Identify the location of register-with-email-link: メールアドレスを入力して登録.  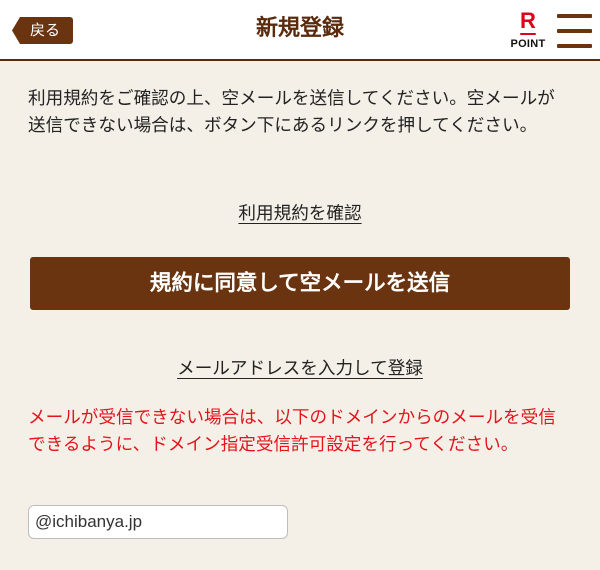
(300, 368).